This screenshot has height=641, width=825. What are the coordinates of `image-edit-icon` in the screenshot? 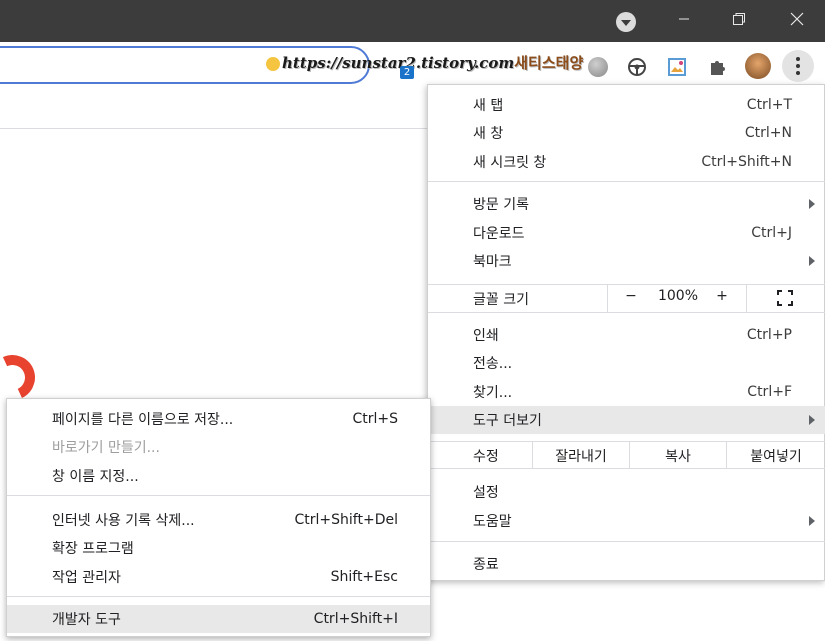 It's located at (677, 67).